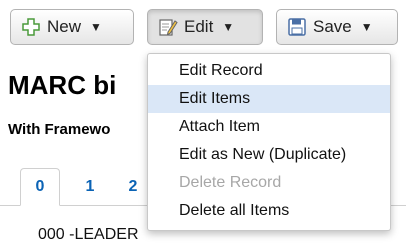  I want to click on tab-1: 1, so click(90, 187).